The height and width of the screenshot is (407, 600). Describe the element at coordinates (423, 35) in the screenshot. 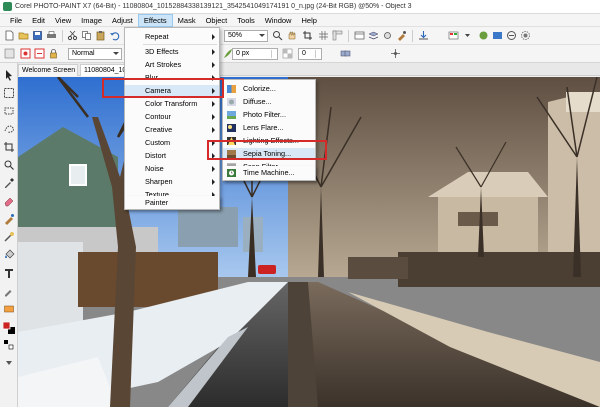

I see `import-icon` at that location.